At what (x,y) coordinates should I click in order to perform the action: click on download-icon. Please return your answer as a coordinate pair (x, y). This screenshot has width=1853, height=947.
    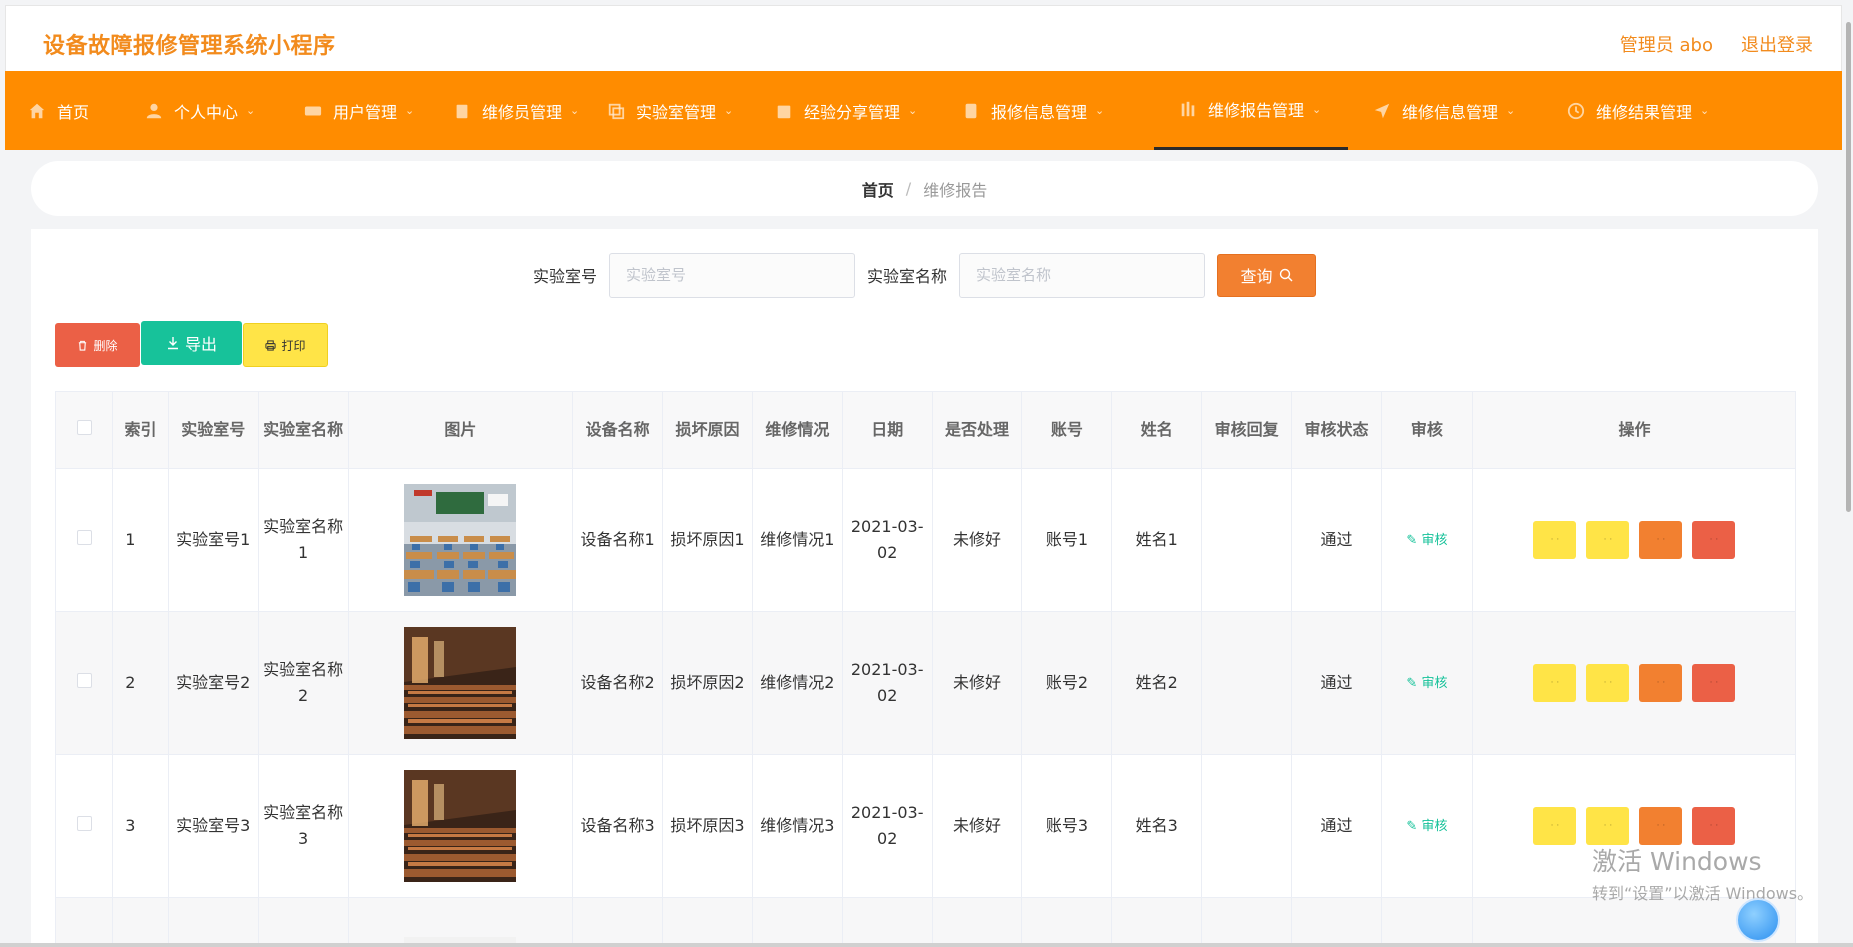
    Looking at the image, I should click on (172, 343).